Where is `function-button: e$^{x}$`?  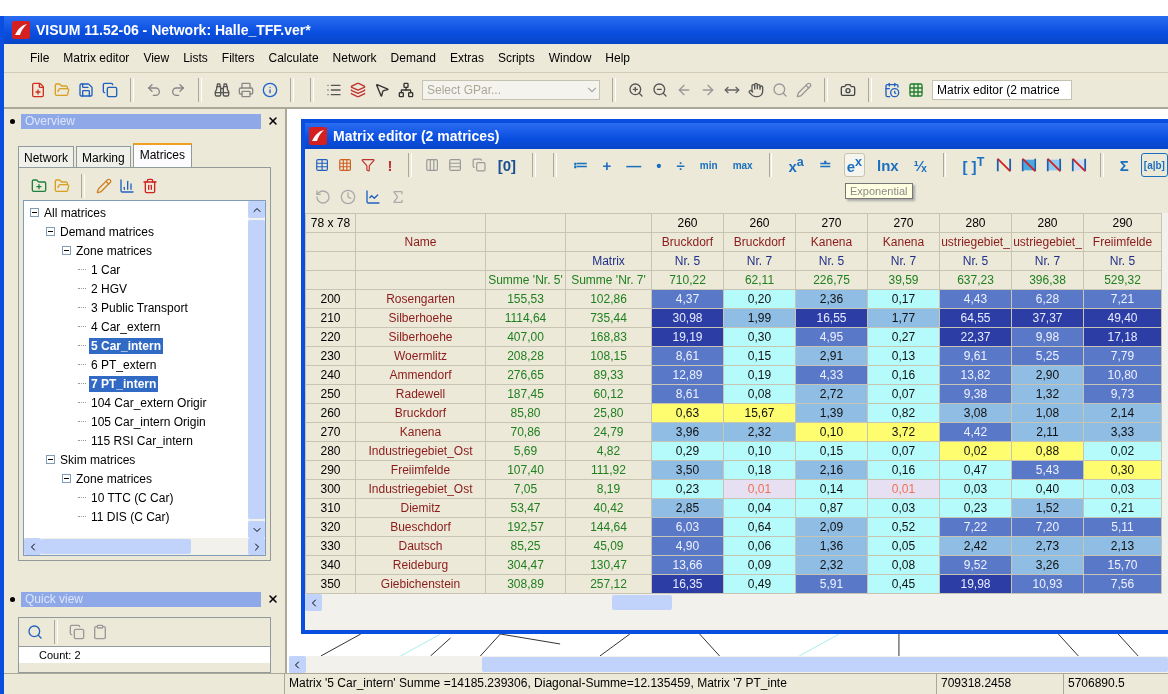
function-button: e$^{x}$ is located at coordinates (854, 165).